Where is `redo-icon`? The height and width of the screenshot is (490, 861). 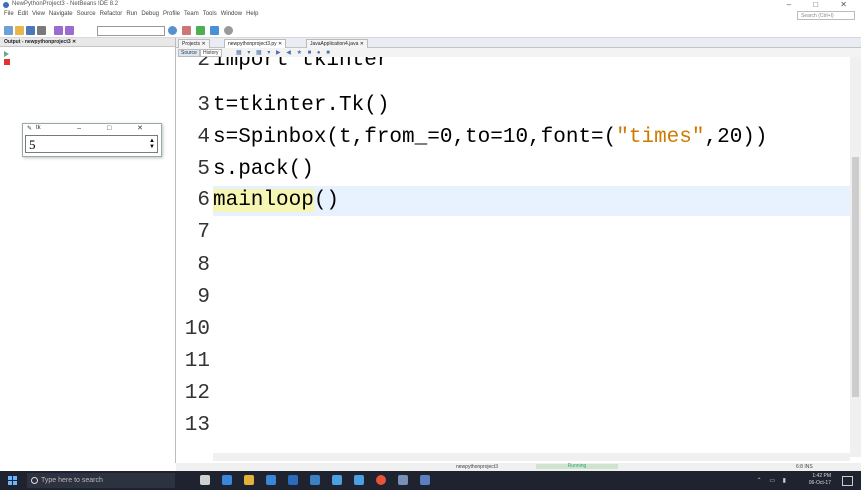
redo-icon is located at coordinates (69, 30).